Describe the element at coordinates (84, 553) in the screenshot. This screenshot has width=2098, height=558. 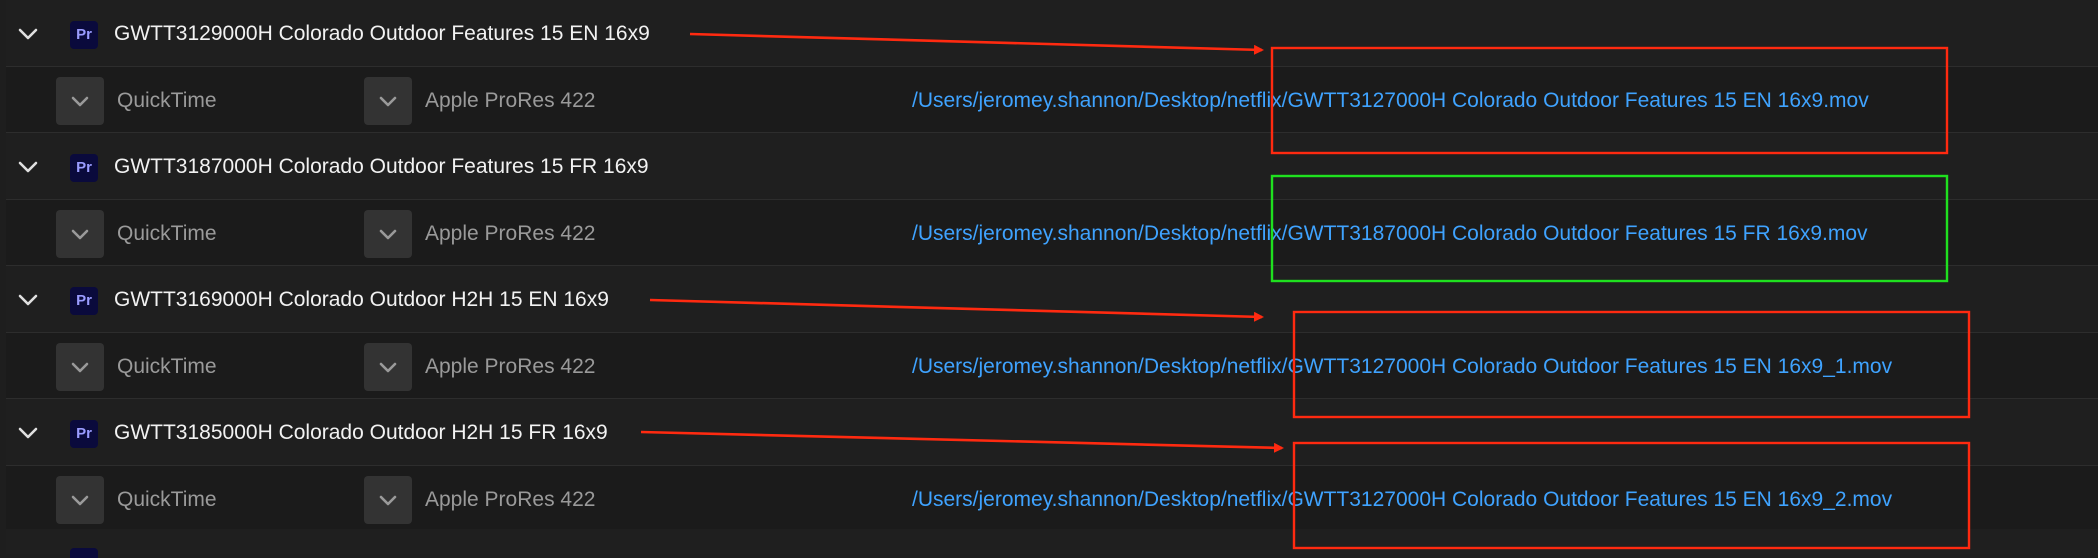
I see `premiere-pro-icon` at that location.